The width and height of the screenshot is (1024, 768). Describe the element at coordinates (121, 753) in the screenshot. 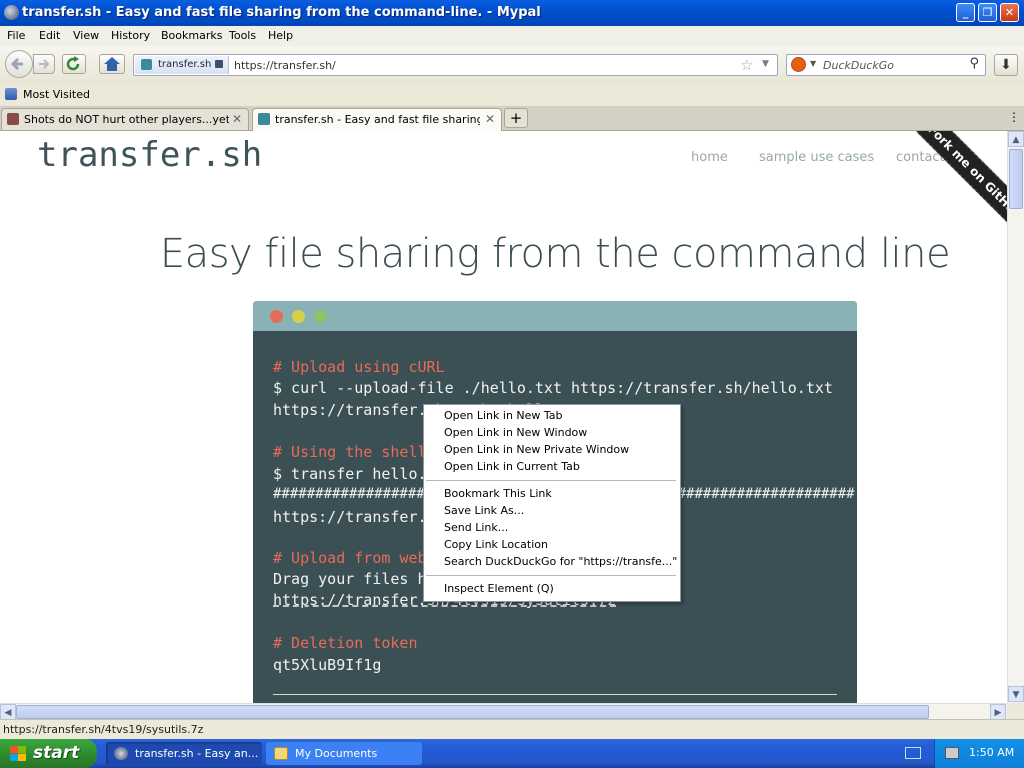

I see `mypal-icon` at that location.